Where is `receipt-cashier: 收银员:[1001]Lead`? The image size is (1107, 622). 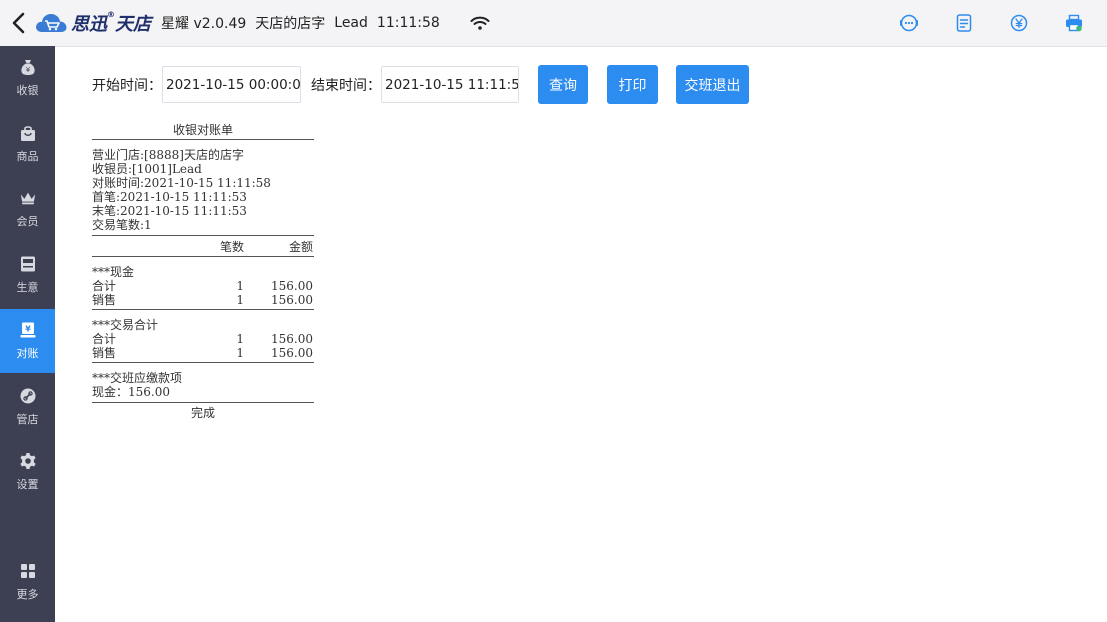
receipt-cashier: 收银员:[1001]Lead is located at coordinates (147, 169).